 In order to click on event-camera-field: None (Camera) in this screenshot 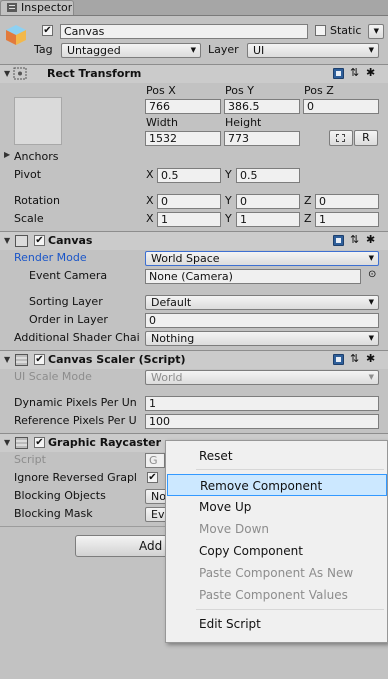, I will do `click(253, 276)`.